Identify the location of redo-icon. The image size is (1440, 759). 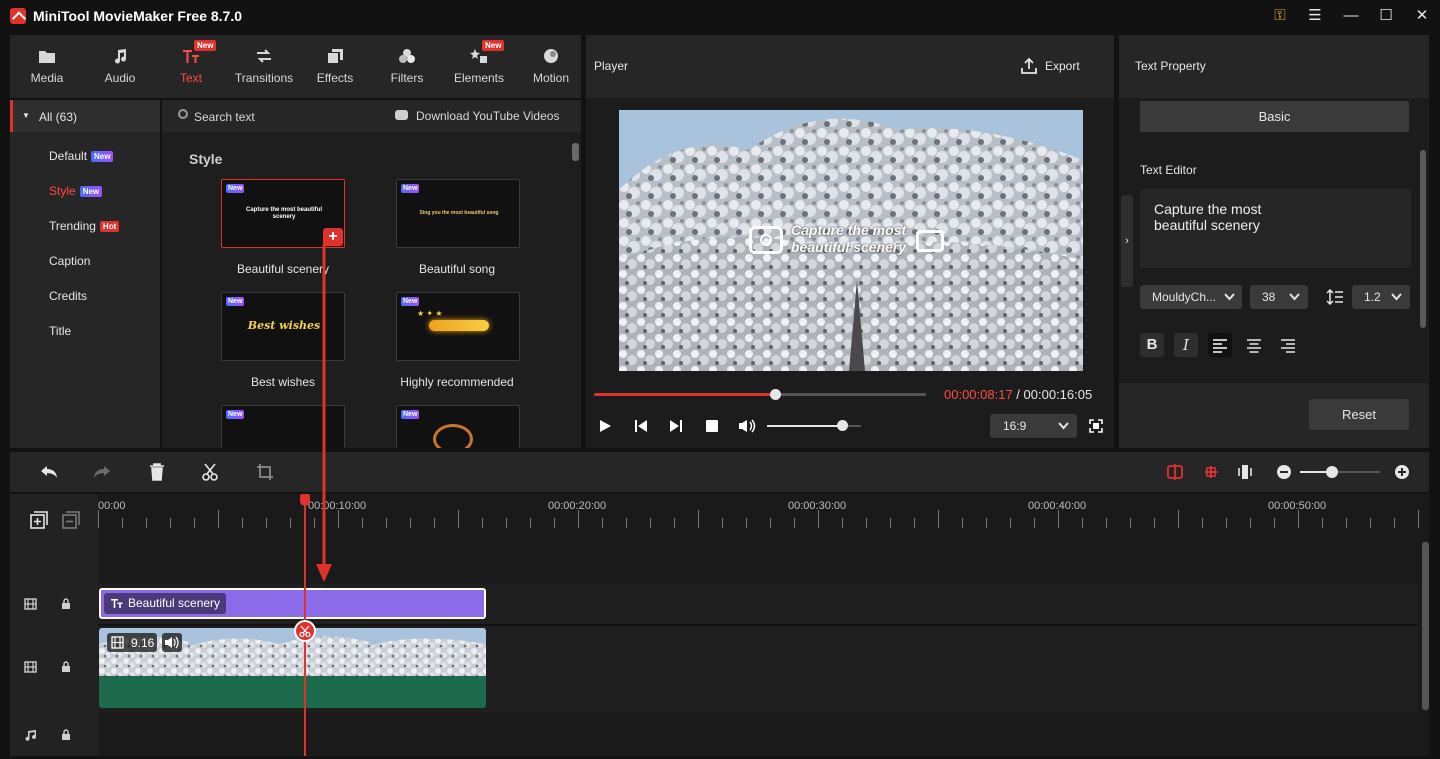
(102, 472).